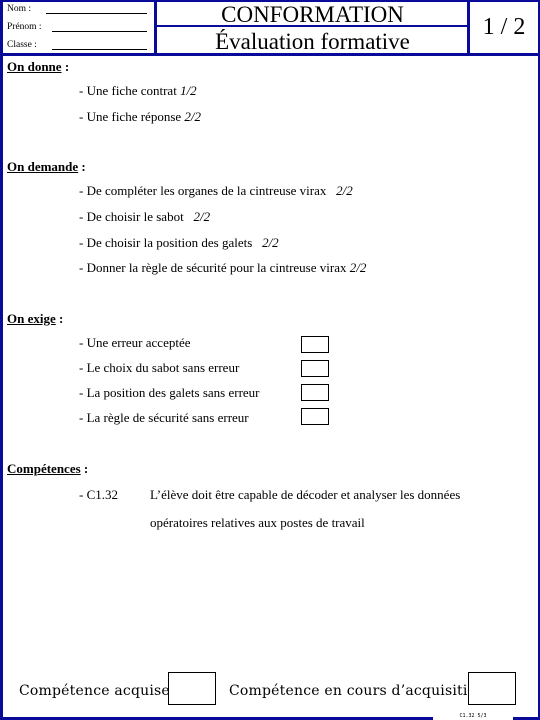 This screenshot has width=540, height=720. What do you see at coordinates (84, 468) in the screenshot?
I see `competences-colon: :` at bounding box center [84, 468].